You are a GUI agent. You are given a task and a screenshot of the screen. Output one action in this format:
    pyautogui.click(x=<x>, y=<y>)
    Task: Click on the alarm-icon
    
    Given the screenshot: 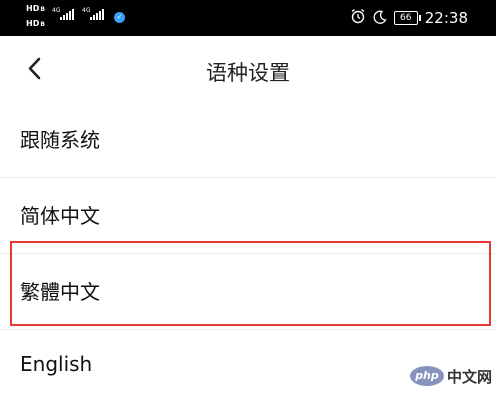 What is the action you would take?
    pyautogui.click(x=358, y=18)
    